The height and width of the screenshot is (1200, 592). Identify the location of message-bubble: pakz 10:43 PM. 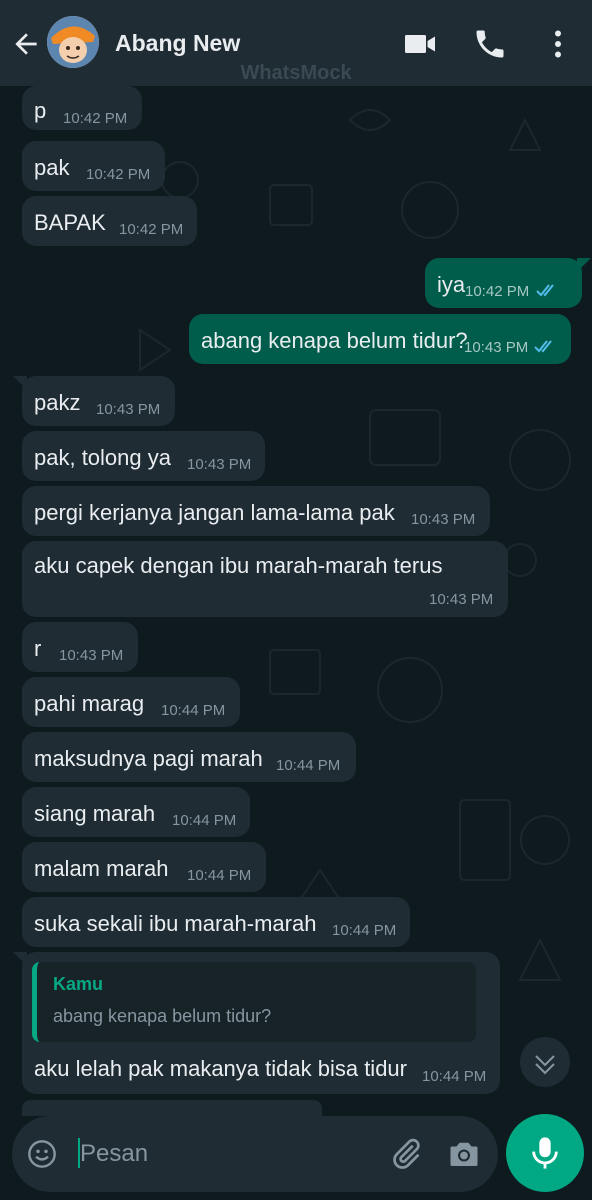
(94, 401).